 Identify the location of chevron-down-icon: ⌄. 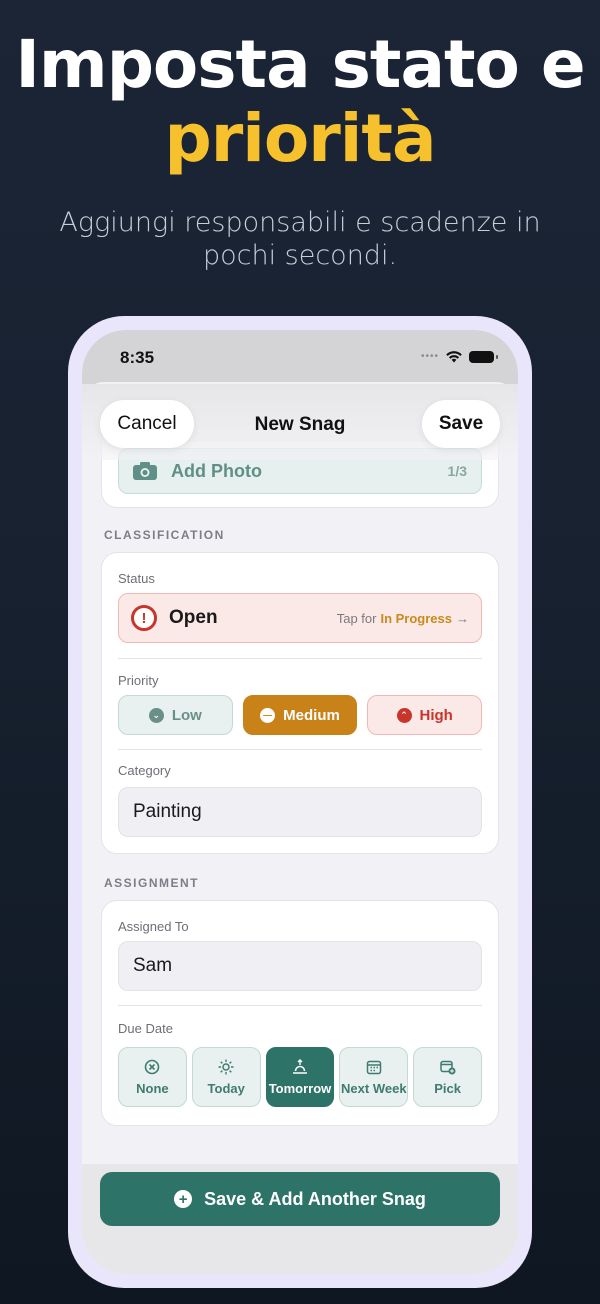
(156, 715).